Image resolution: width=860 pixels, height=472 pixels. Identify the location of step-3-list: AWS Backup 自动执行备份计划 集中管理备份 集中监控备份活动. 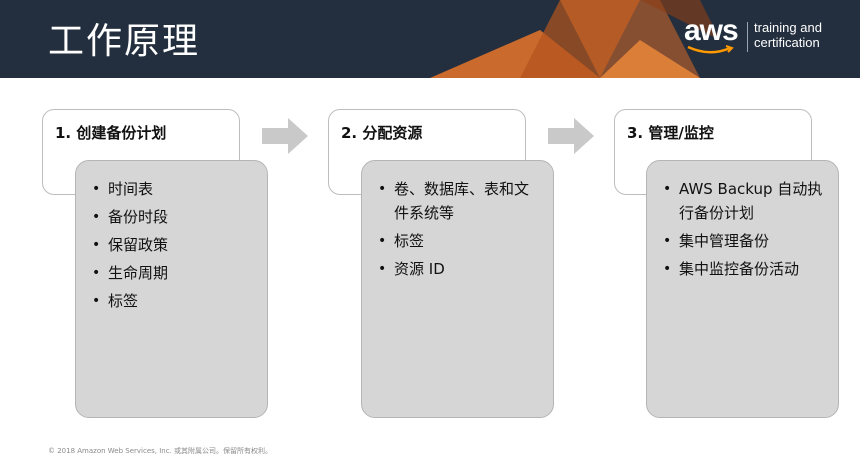
(742, 221).